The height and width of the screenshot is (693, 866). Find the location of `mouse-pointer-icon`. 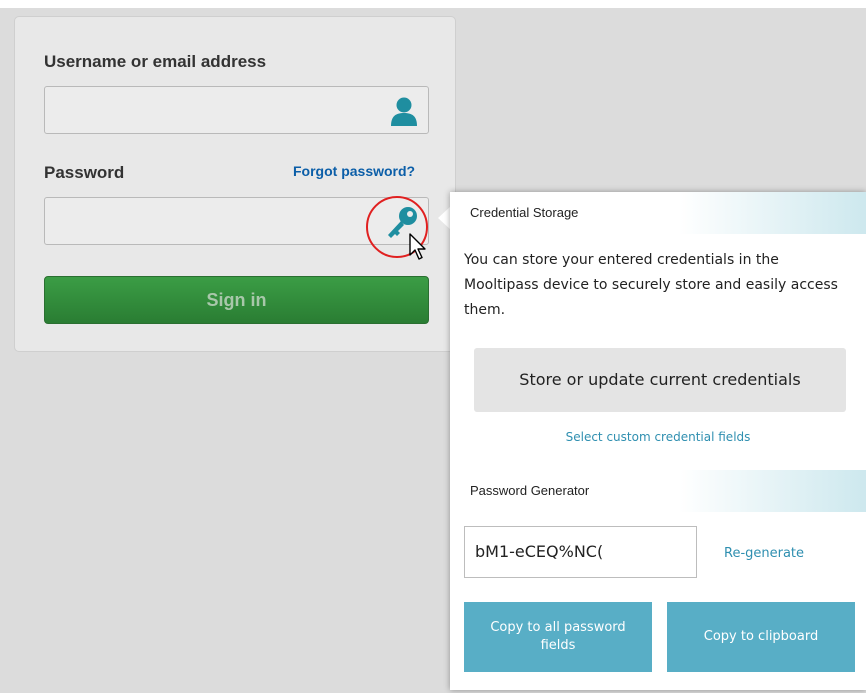

mouse-pointer-icon is located at coordinates (417, 246).